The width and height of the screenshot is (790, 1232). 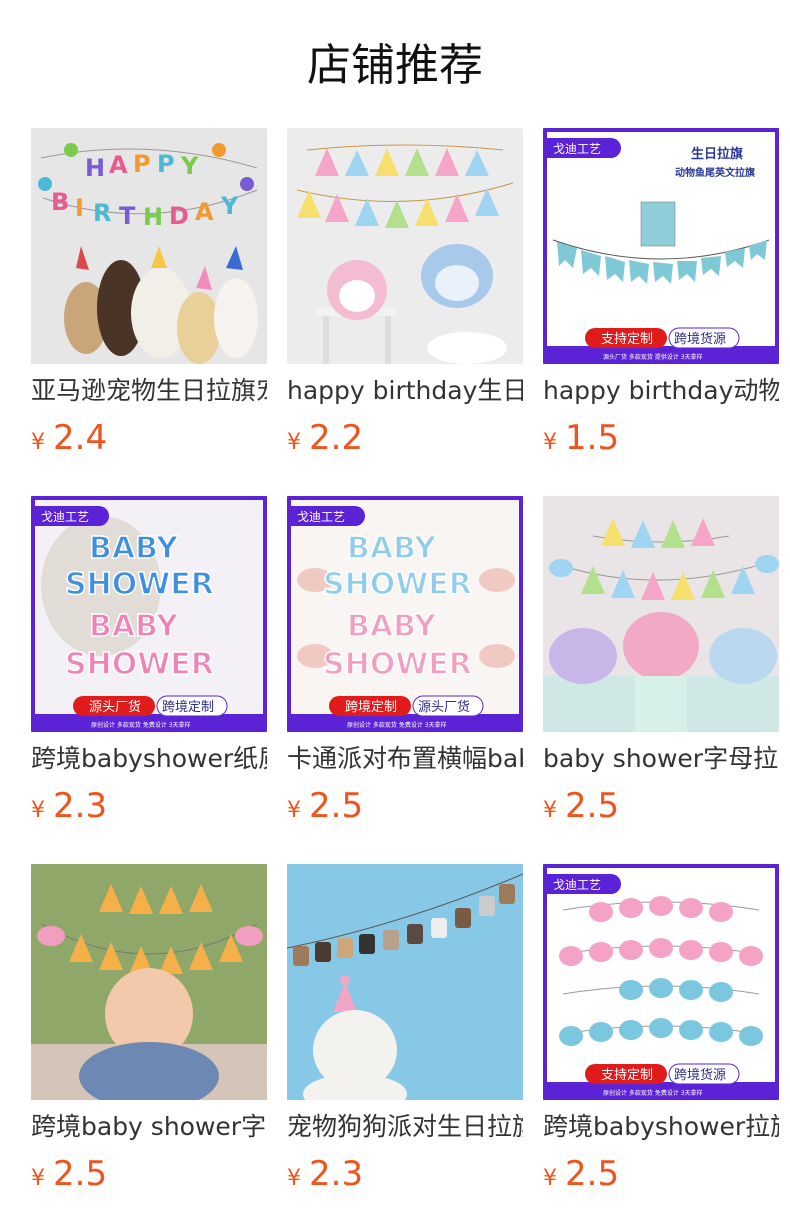 What do you see at coordinates (149, 1127) in the screenshot?
I see `product-name: 跨境baby shower字母拉旗` at bounding box center [149, 1127].